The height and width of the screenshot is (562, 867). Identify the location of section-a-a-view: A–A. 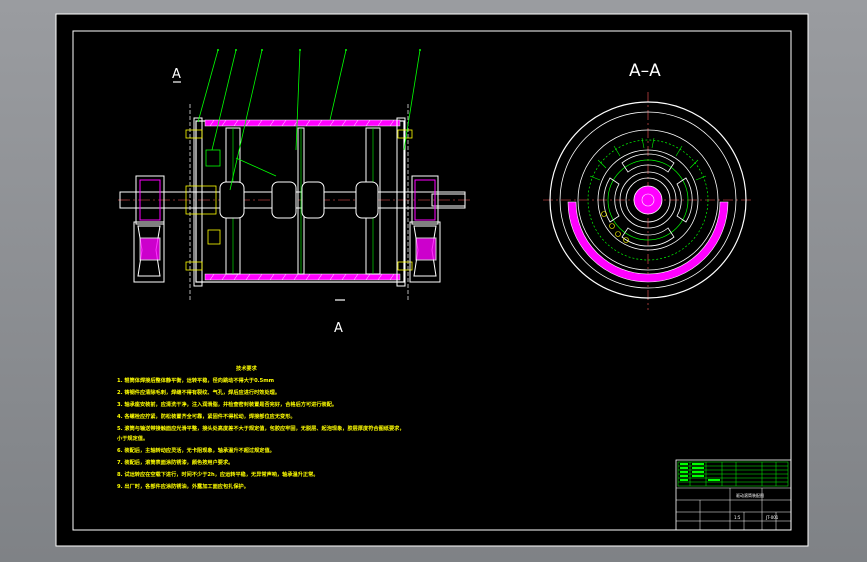
(647, 185).